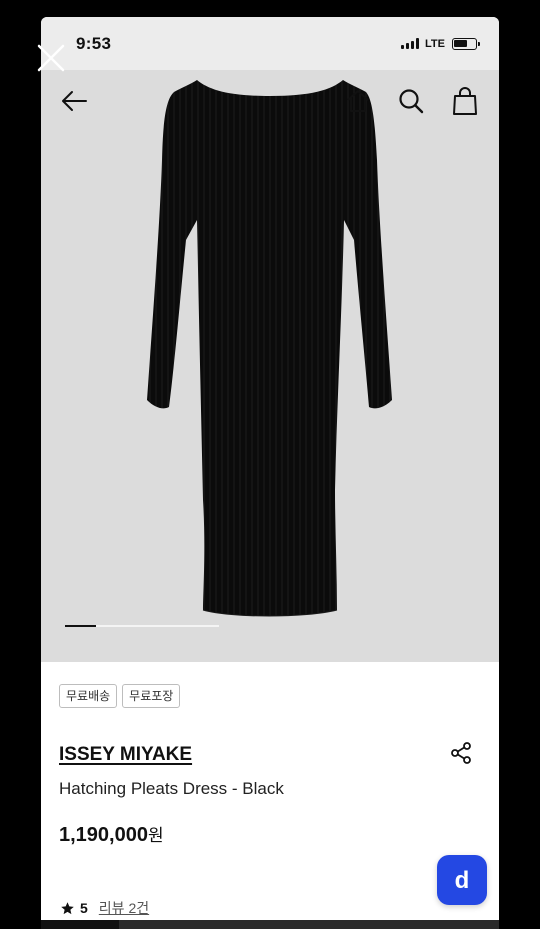 The height and width of the screenshot is (929, 540). What do you see at coordinates (171, 788) in the screenshot?
I see `product-name: Hatching Pleats Dress - Black` at bounding box center [171, 788].